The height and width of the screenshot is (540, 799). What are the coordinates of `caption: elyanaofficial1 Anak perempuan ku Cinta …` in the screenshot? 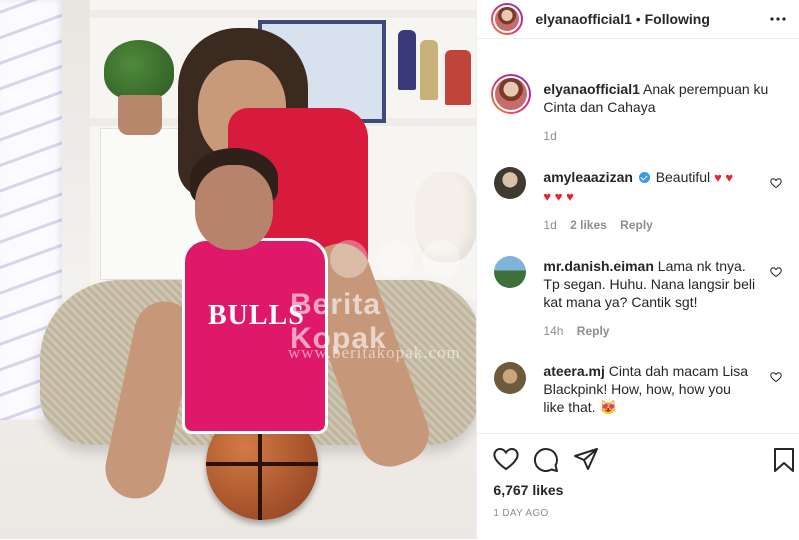 It's located at (665, 98).